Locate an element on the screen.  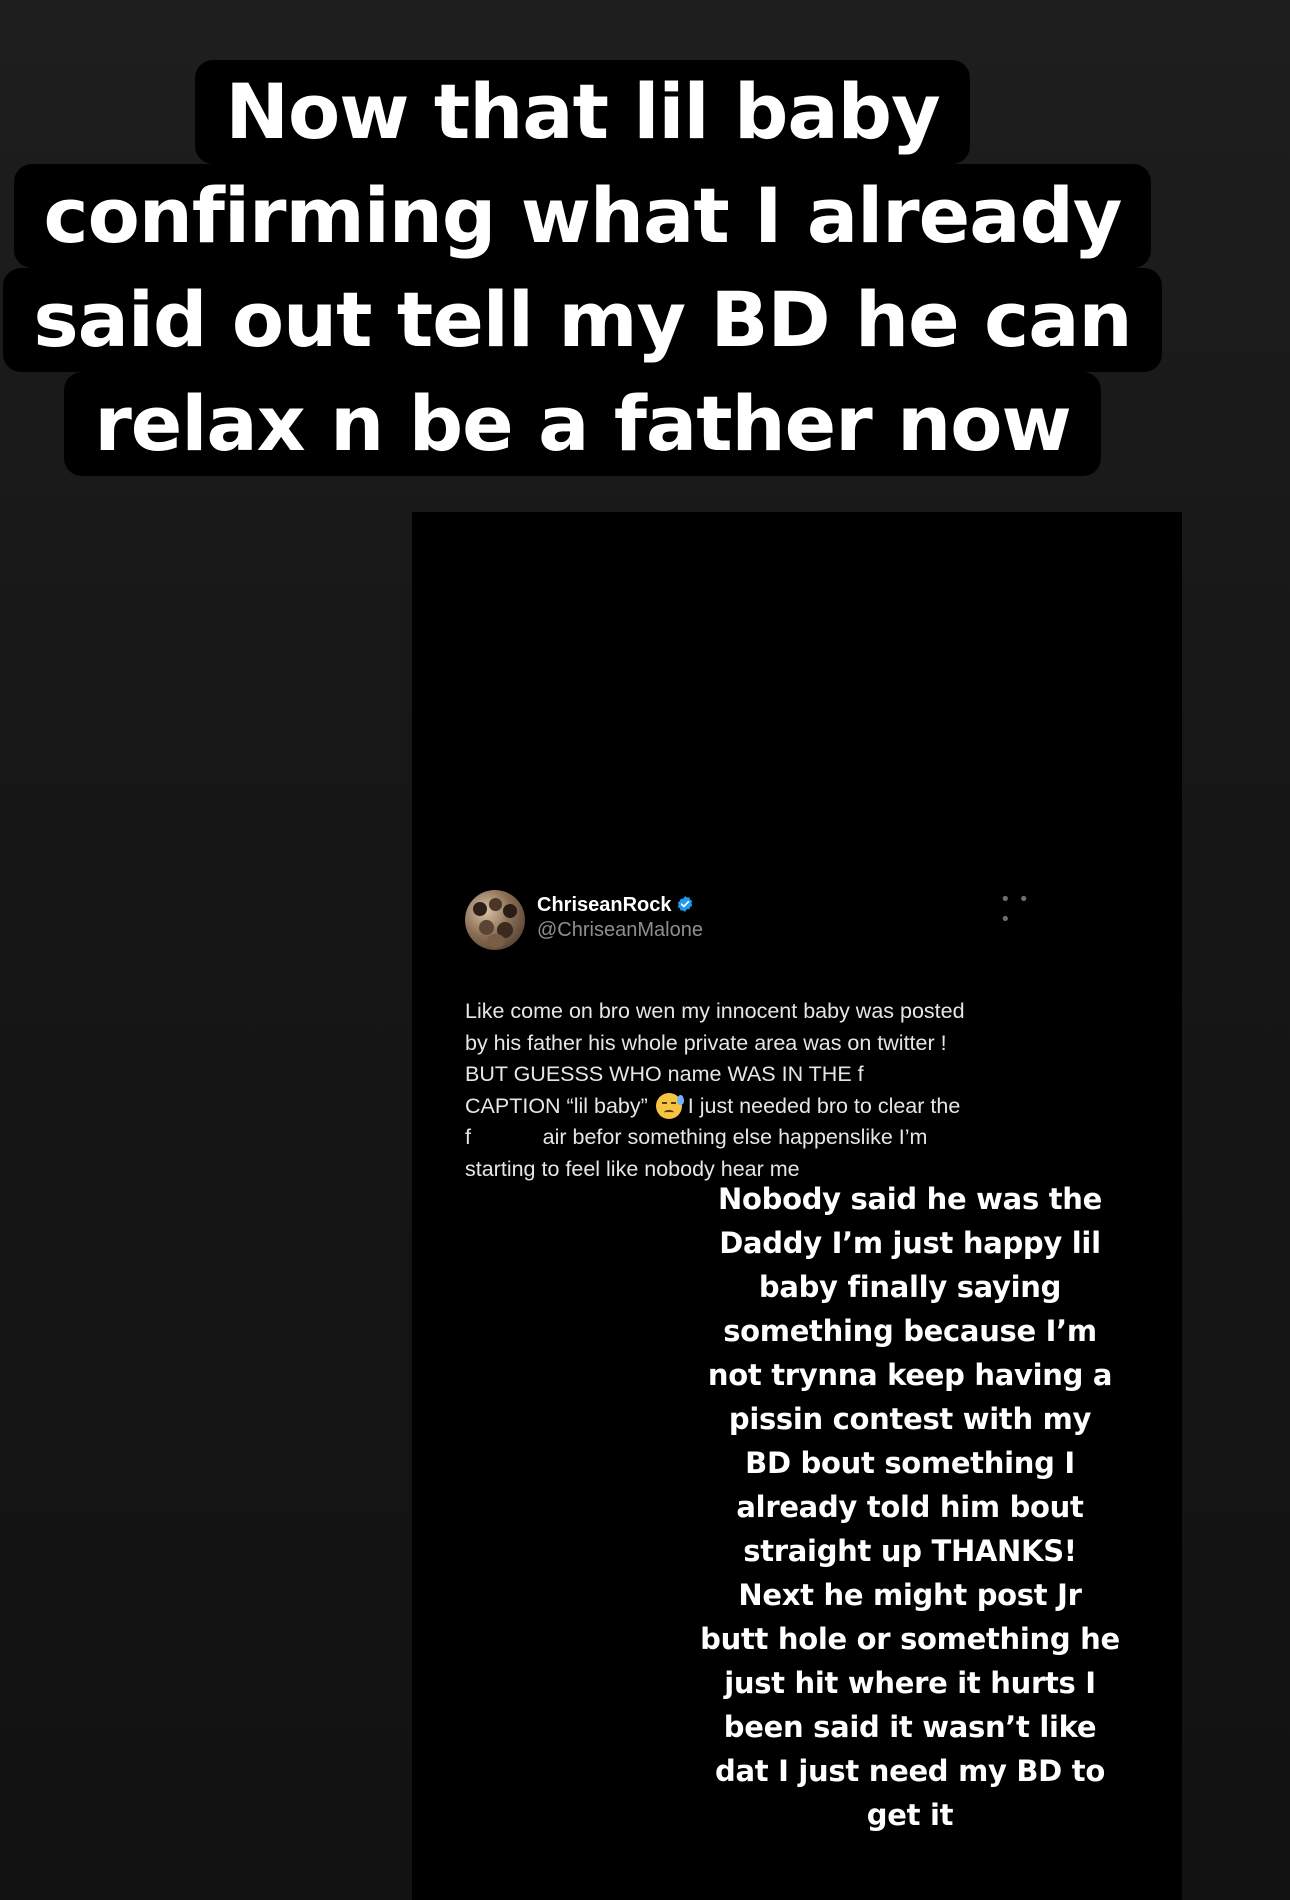
caption-line: Now that lil baby is located at coordinates (582, 112).